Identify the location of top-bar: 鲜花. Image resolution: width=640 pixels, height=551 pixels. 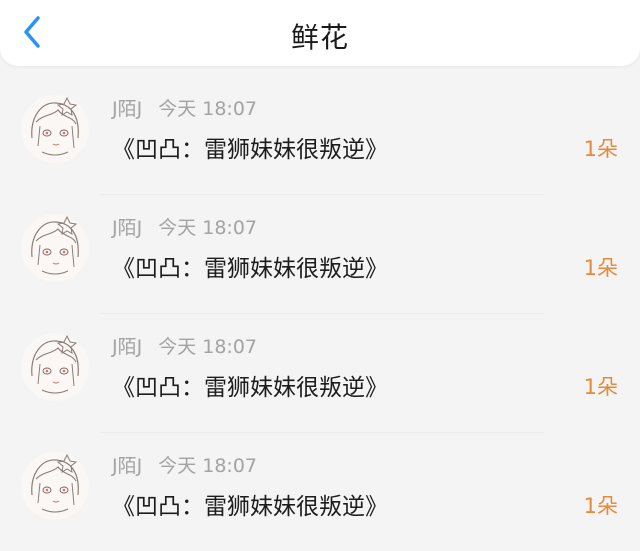
(320, 33).